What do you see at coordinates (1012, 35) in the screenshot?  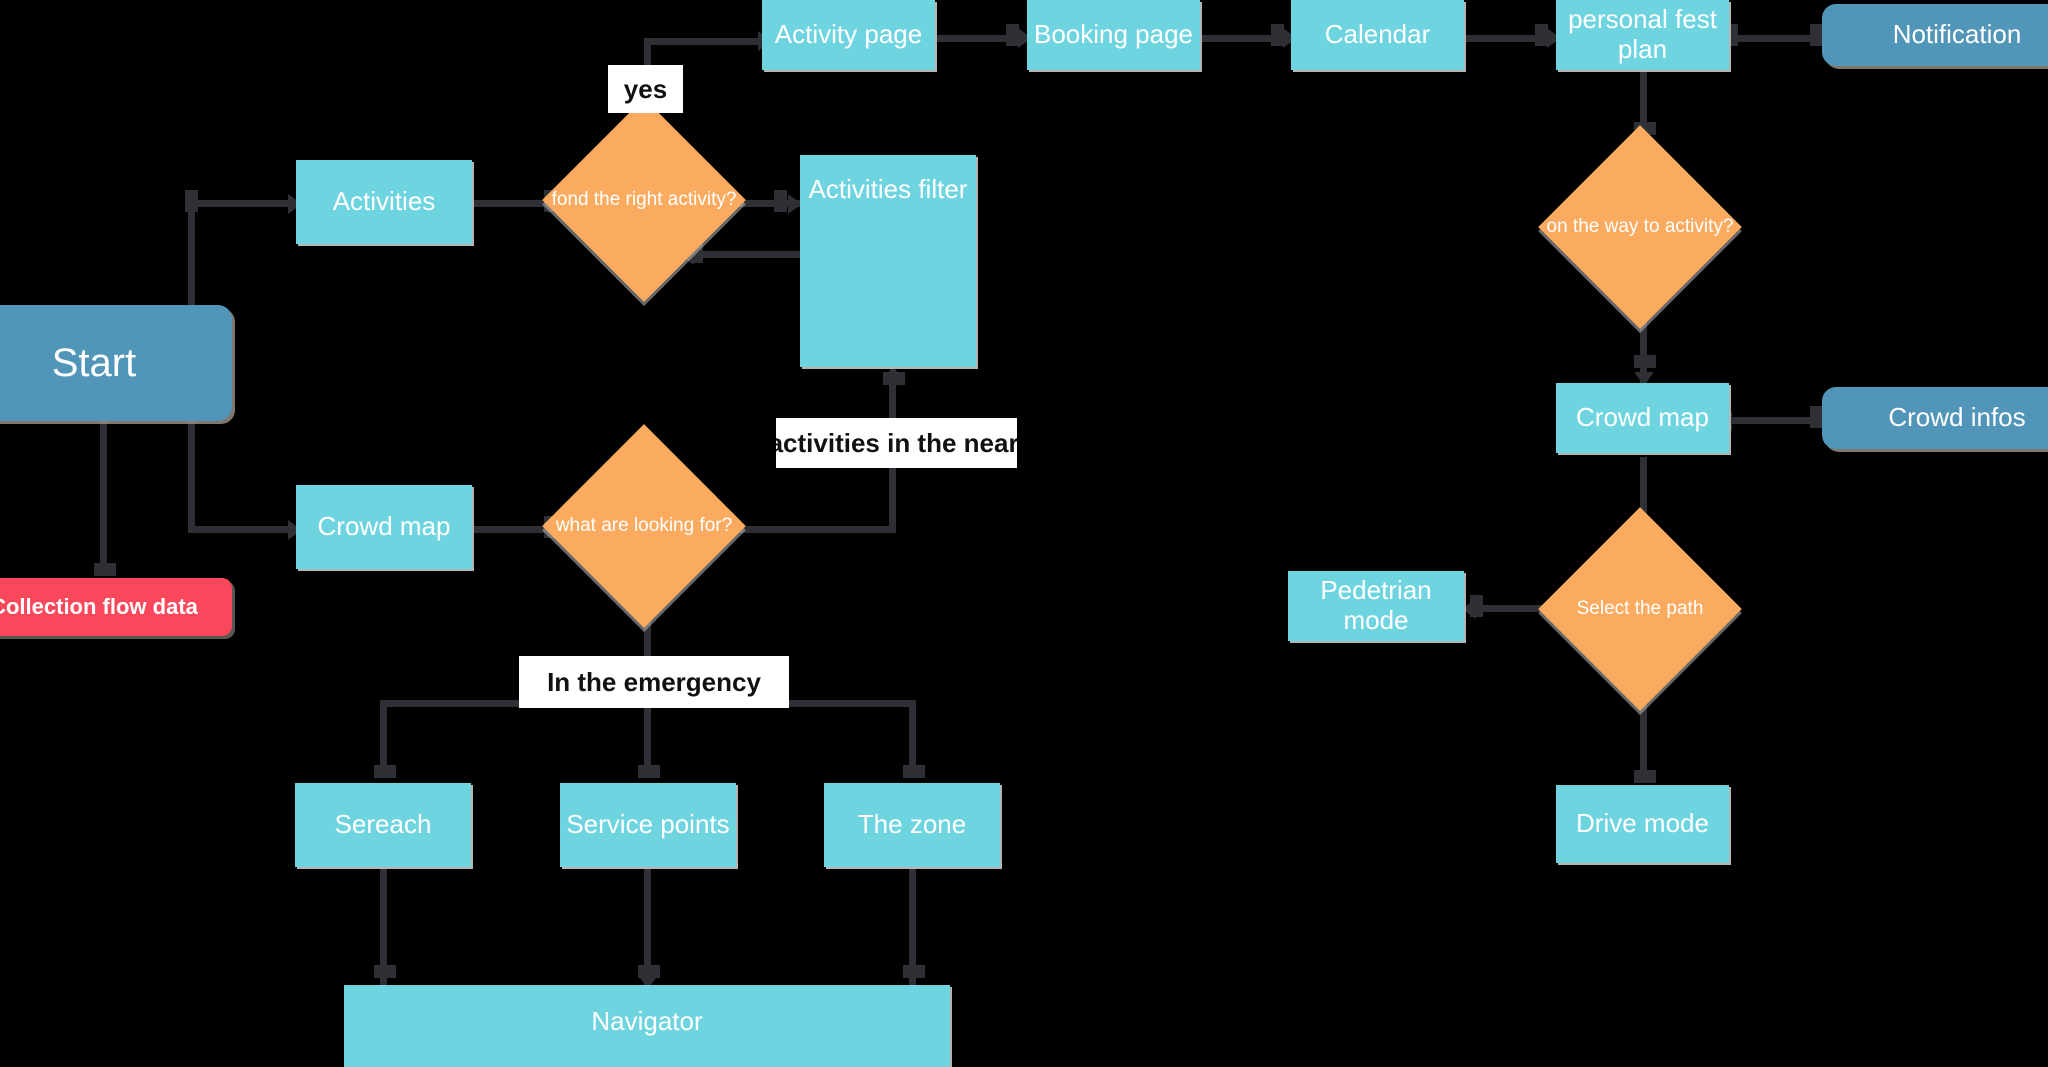 I see `connector-cap-booking` at bounding box center [1012, 35].